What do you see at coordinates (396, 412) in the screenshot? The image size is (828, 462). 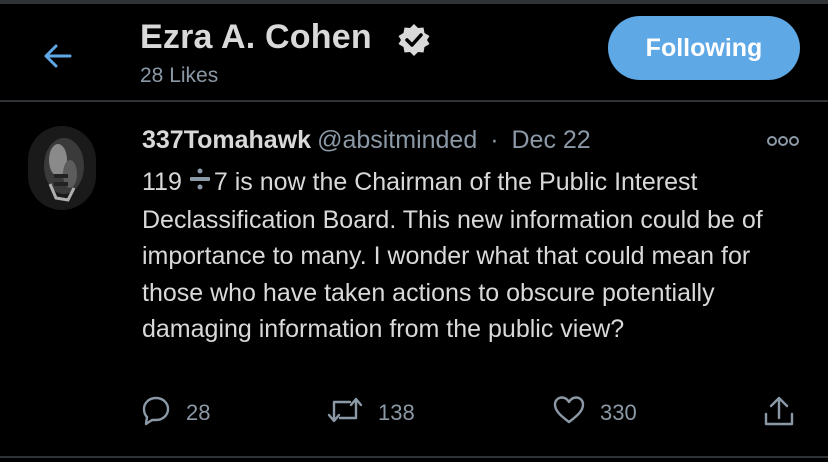 I see `retweet-count: 138` at bounding box center [396, 412].